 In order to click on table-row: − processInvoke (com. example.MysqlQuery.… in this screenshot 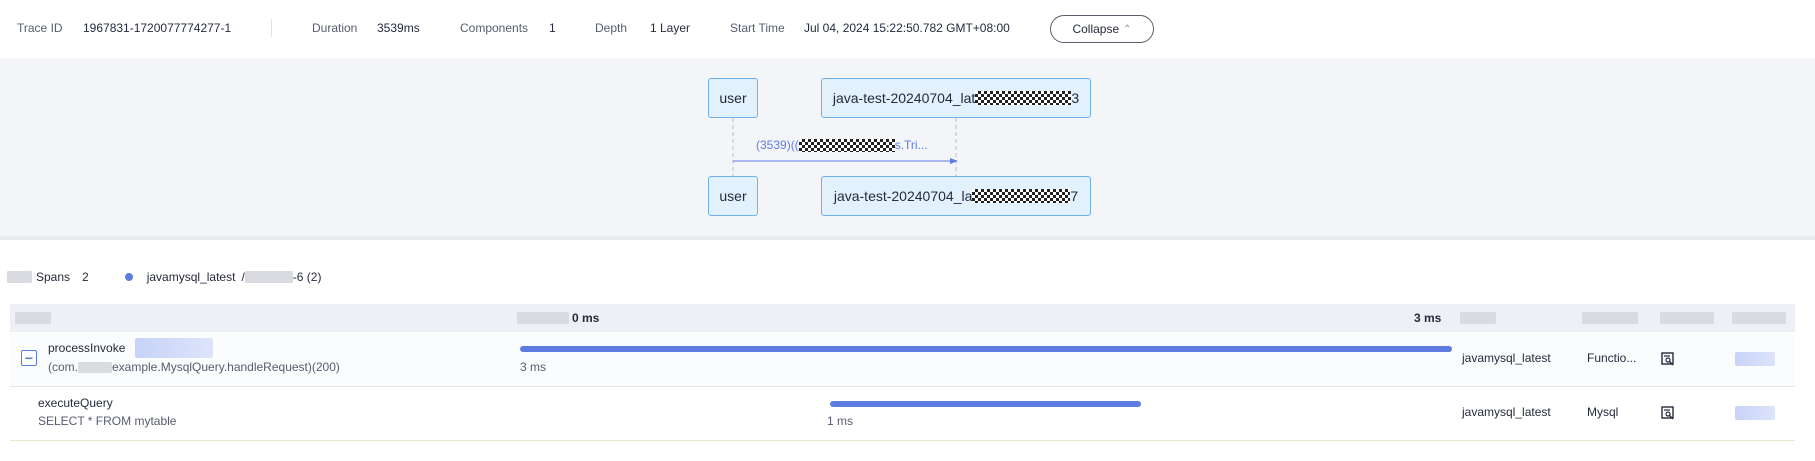, I will do `click(902, 360)`.